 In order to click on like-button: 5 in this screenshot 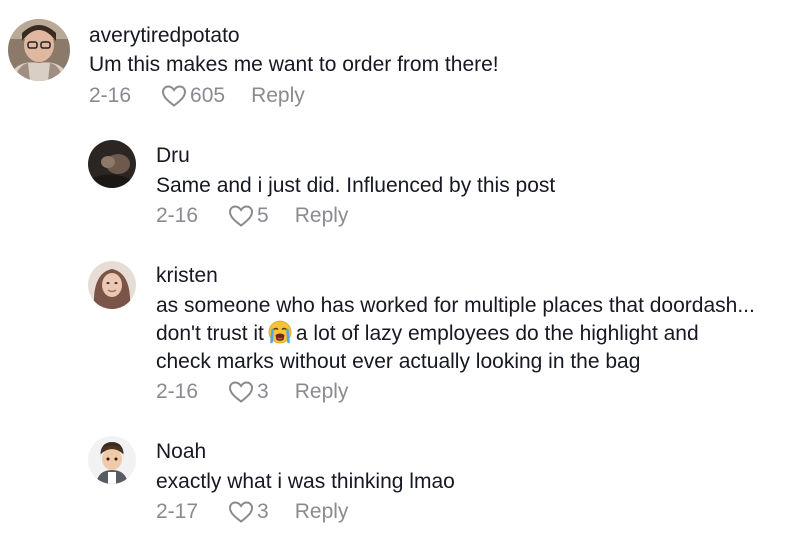, I will do `click(248, 216)`.